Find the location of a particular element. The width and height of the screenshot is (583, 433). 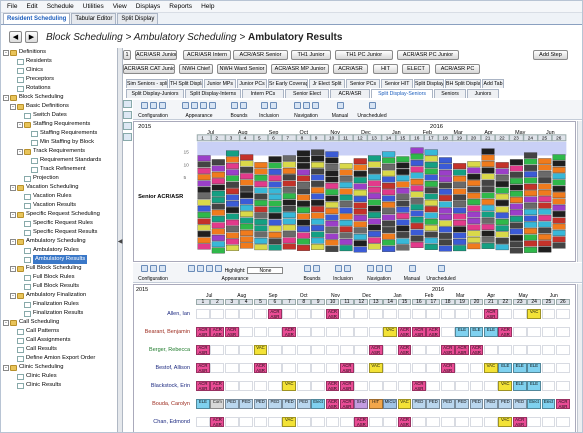

upper-scrollbar is located at coordinates (579, 191).